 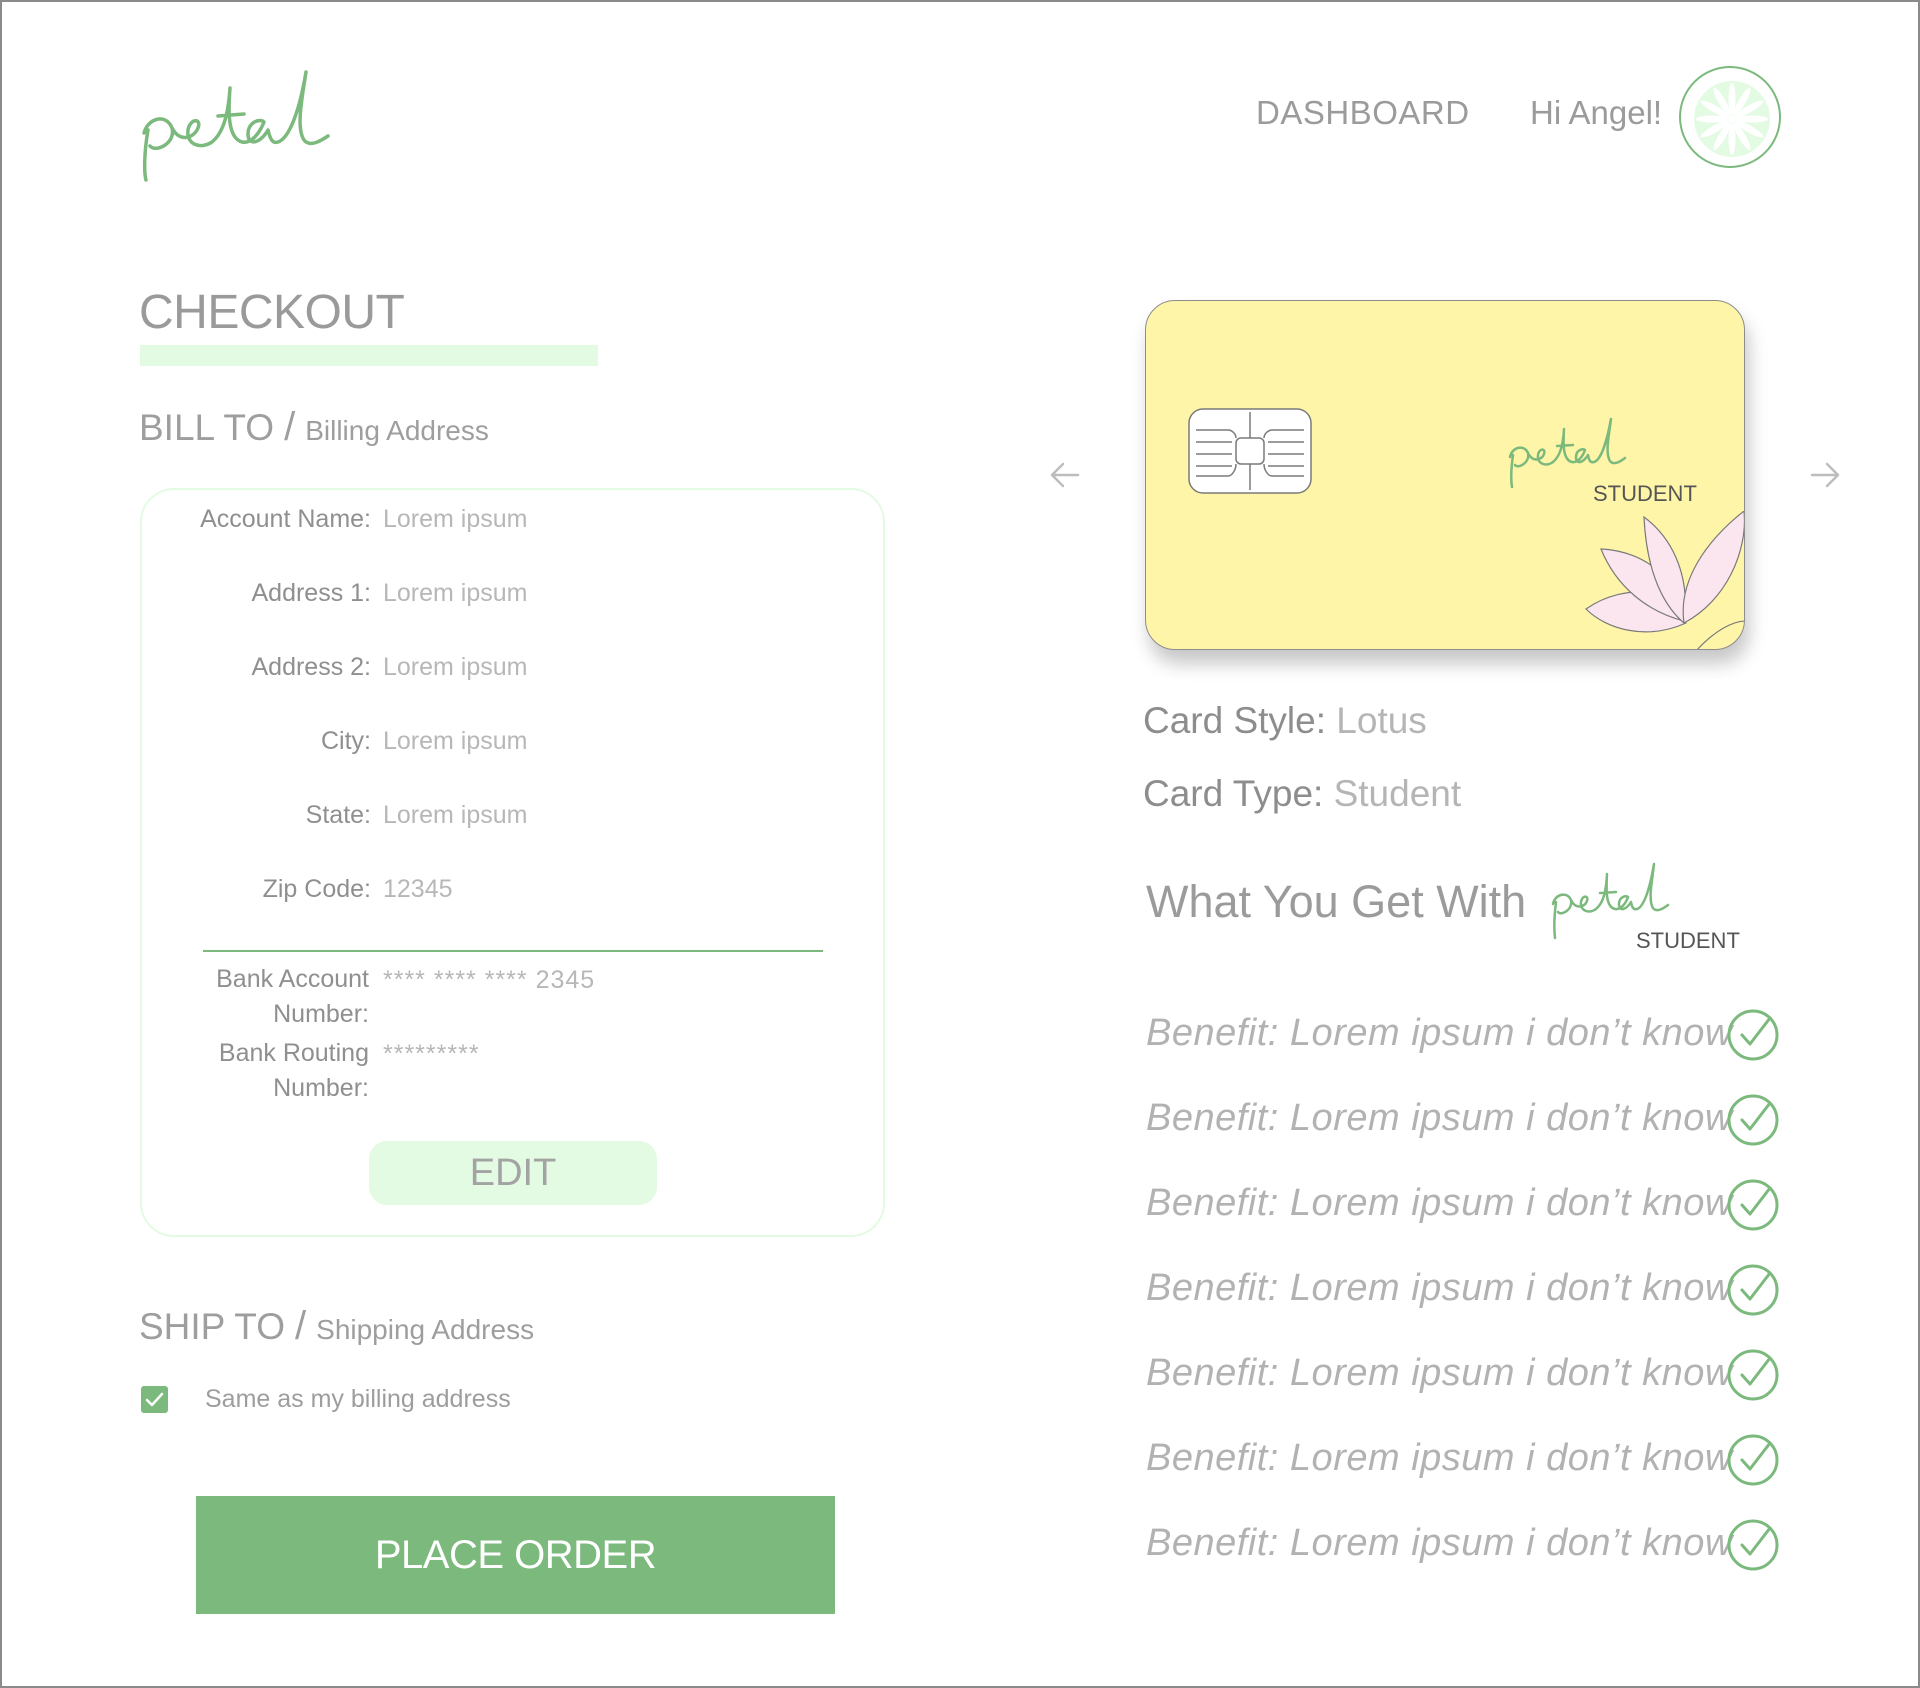 I want to click on checkbox-checked-icon, so click(x=154, y=1399).